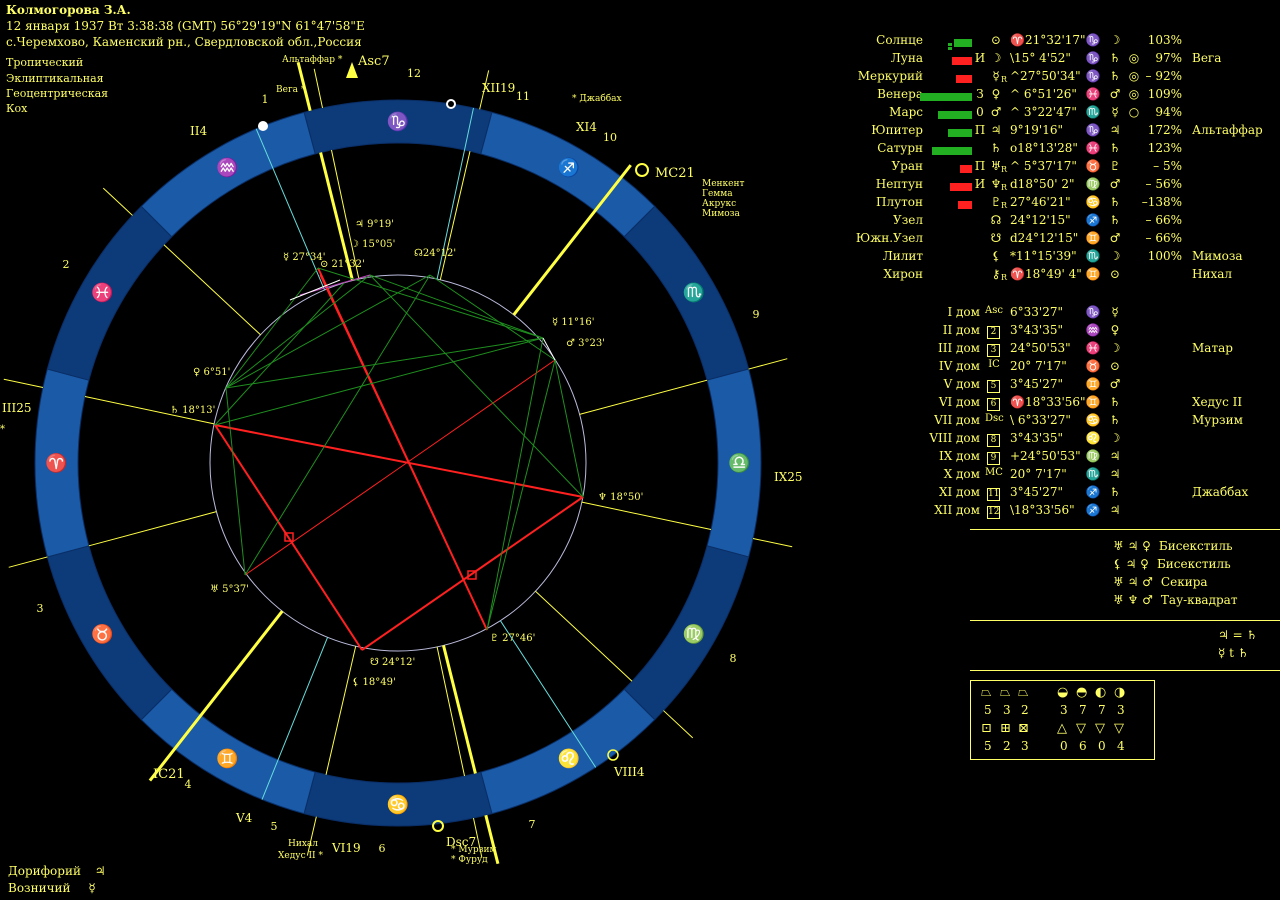 This screenshot has width=1280, height=900. What do you see at coordinates (1004, 277) in the screenshot?
I see `retrograde-mark: R` at bounding box center [1004, 277].